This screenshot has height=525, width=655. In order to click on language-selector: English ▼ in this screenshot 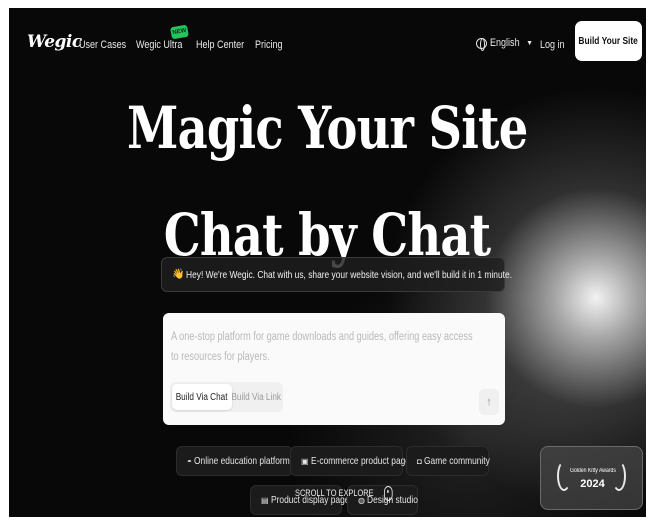, I will do `click(505, 44)`.